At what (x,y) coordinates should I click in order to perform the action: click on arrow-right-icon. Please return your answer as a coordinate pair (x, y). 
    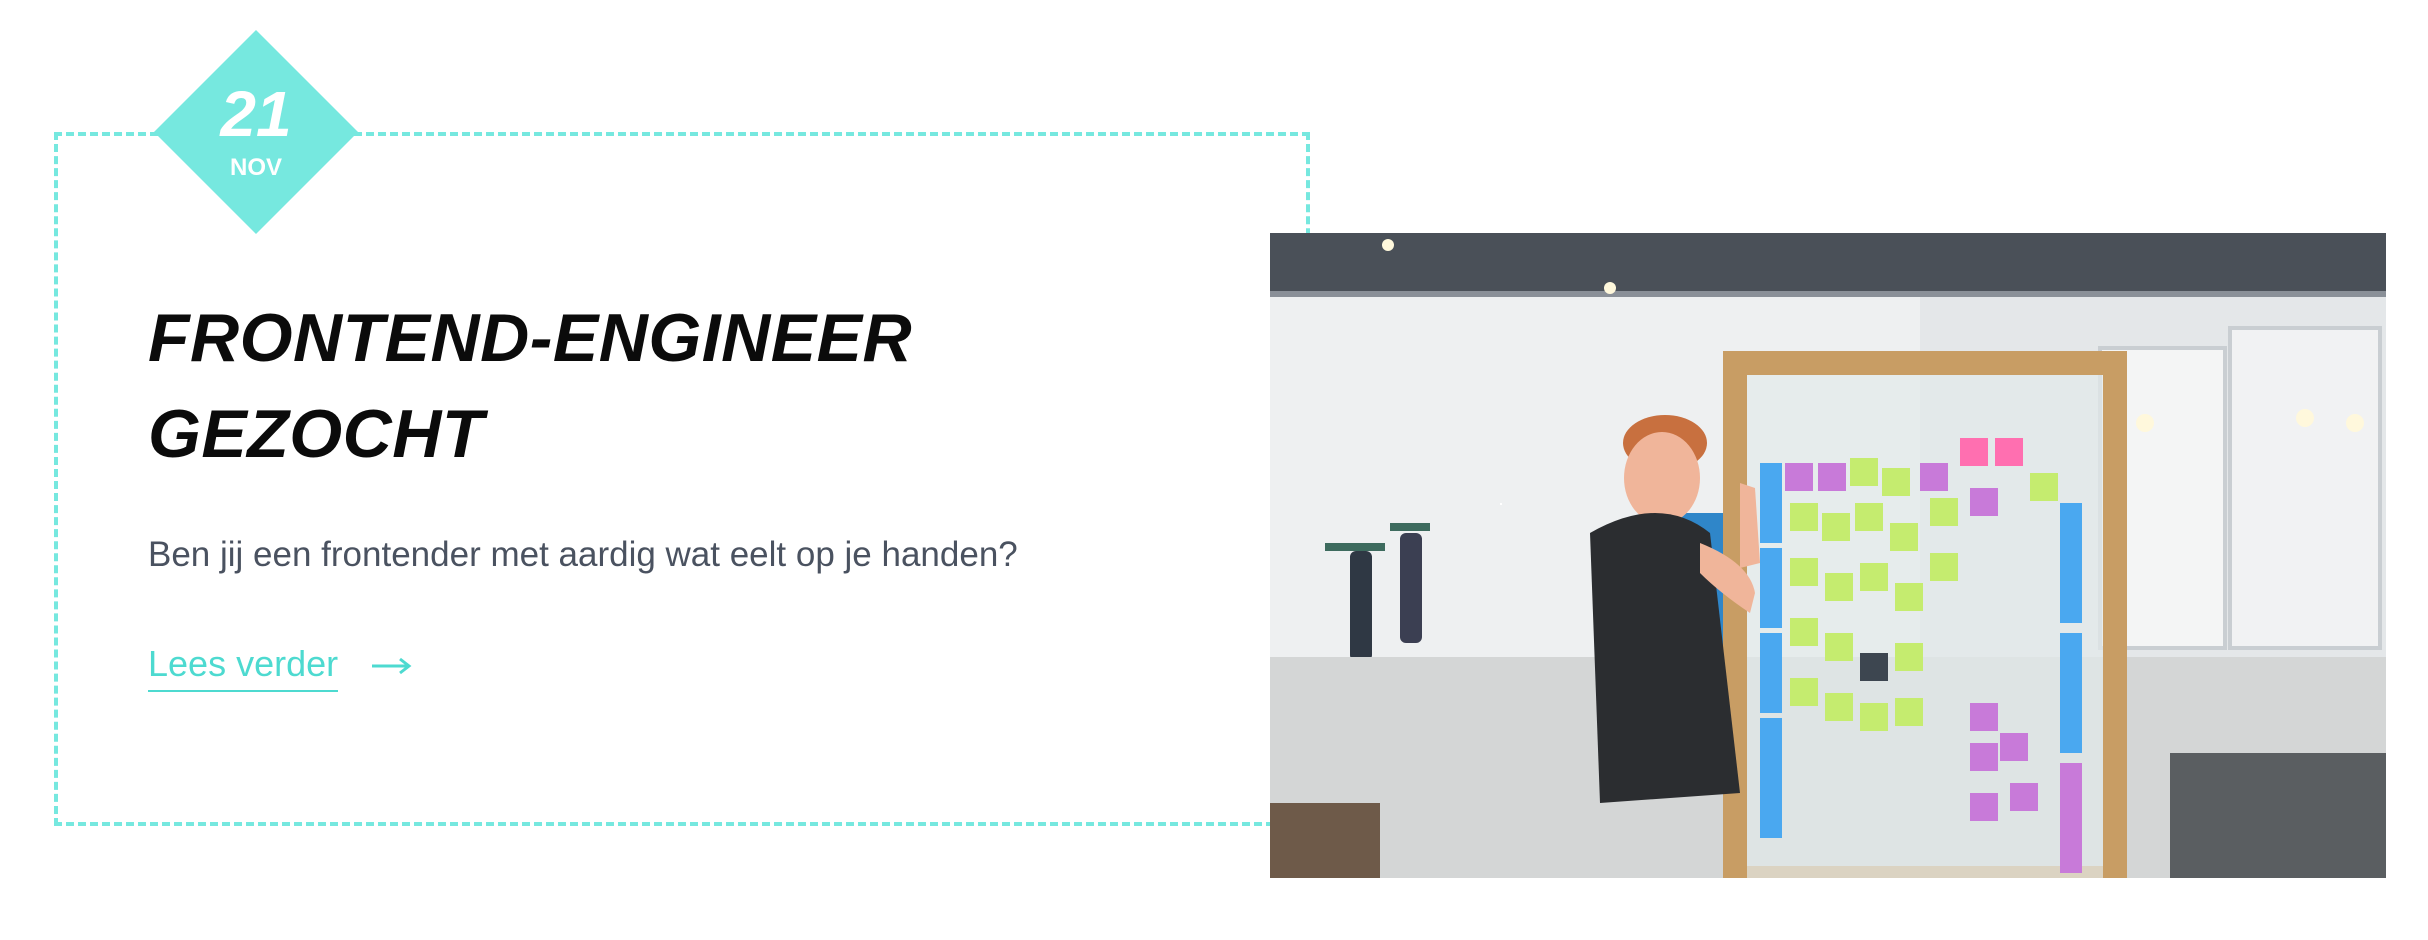
    Looking at the image, I should click on (392, 666).